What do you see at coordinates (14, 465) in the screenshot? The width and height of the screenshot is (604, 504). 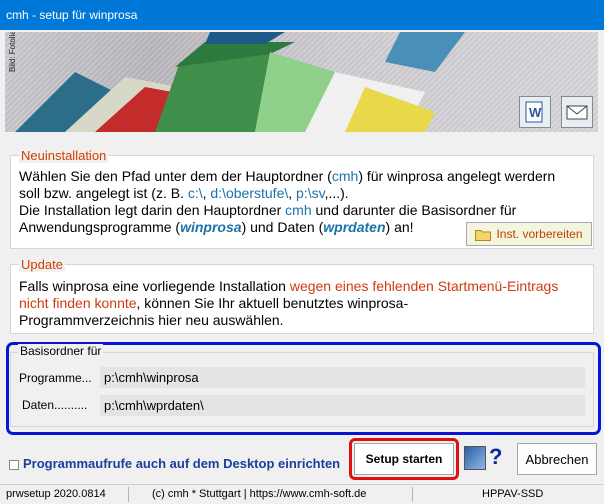 I see `desktop-shortcut-checkbox` at bounding box center [14, 465].